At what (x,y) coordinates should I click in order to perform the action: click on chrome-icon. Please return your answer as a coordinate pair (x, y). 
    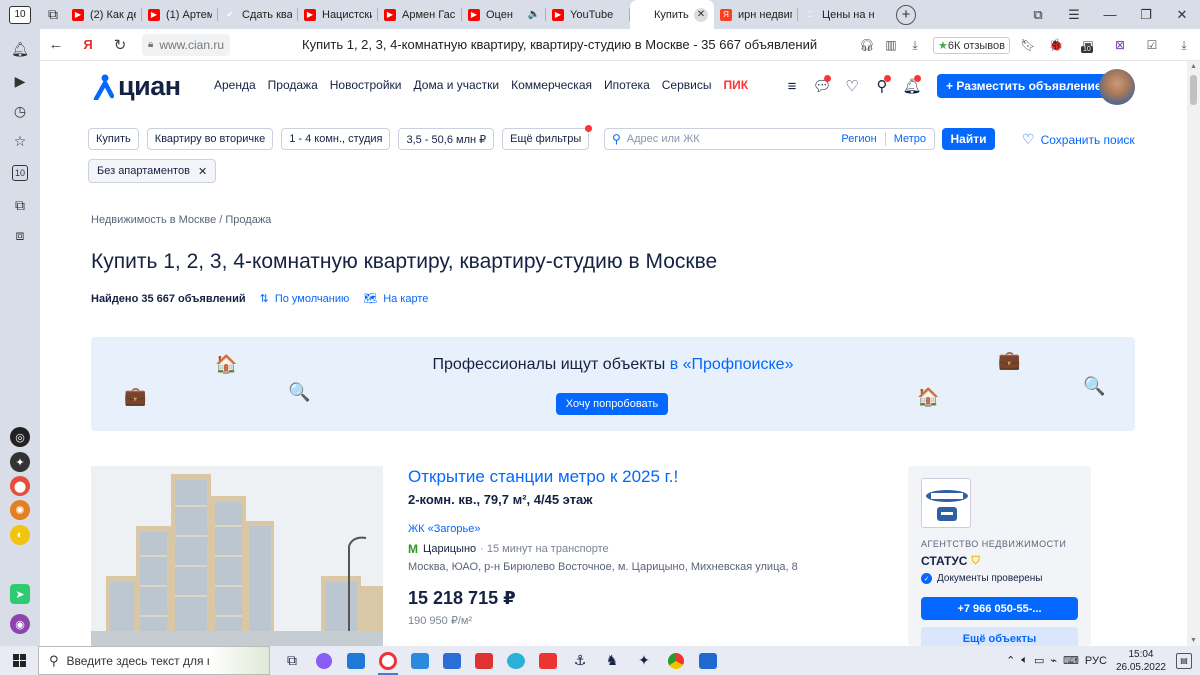
    Looking at the image, I should click on (676, 660).